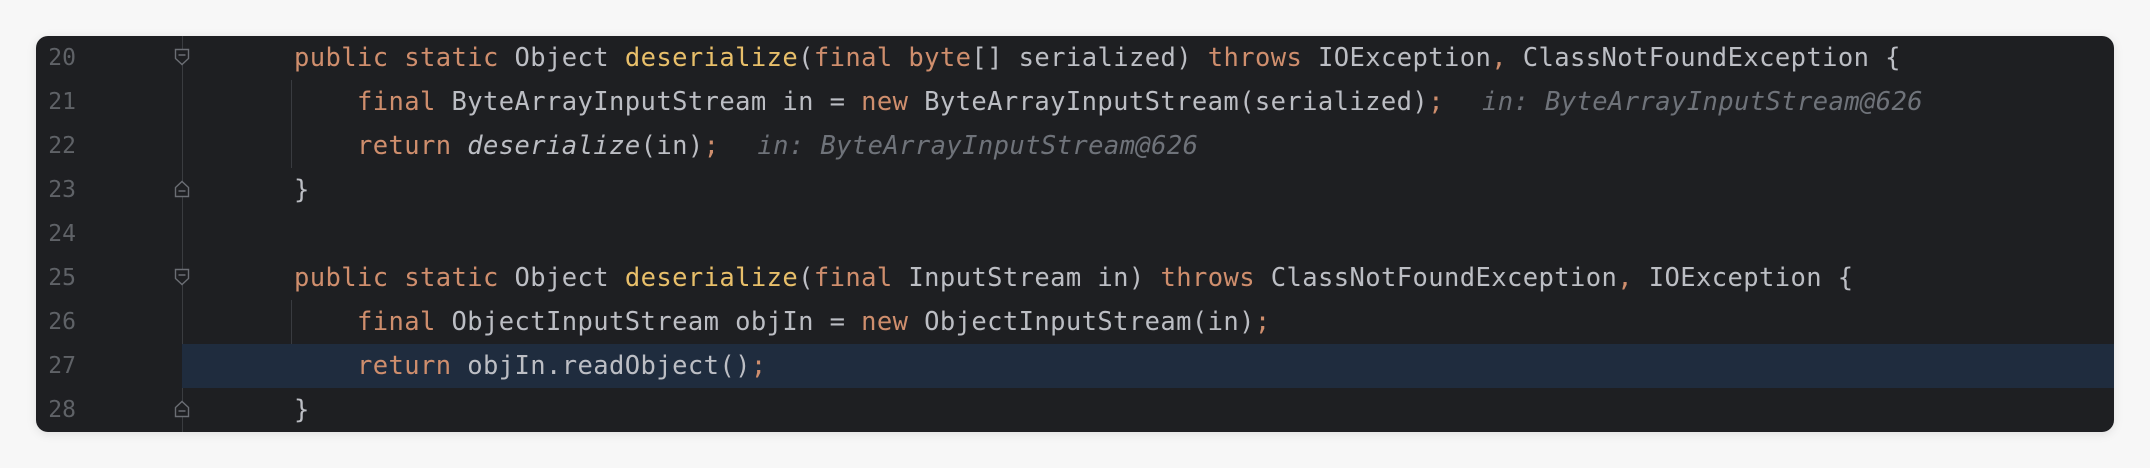 The image size is (2150, 468). Describe the element at coordinates (56, 146) in the screenshot. I see `line-number: 22` at that location.